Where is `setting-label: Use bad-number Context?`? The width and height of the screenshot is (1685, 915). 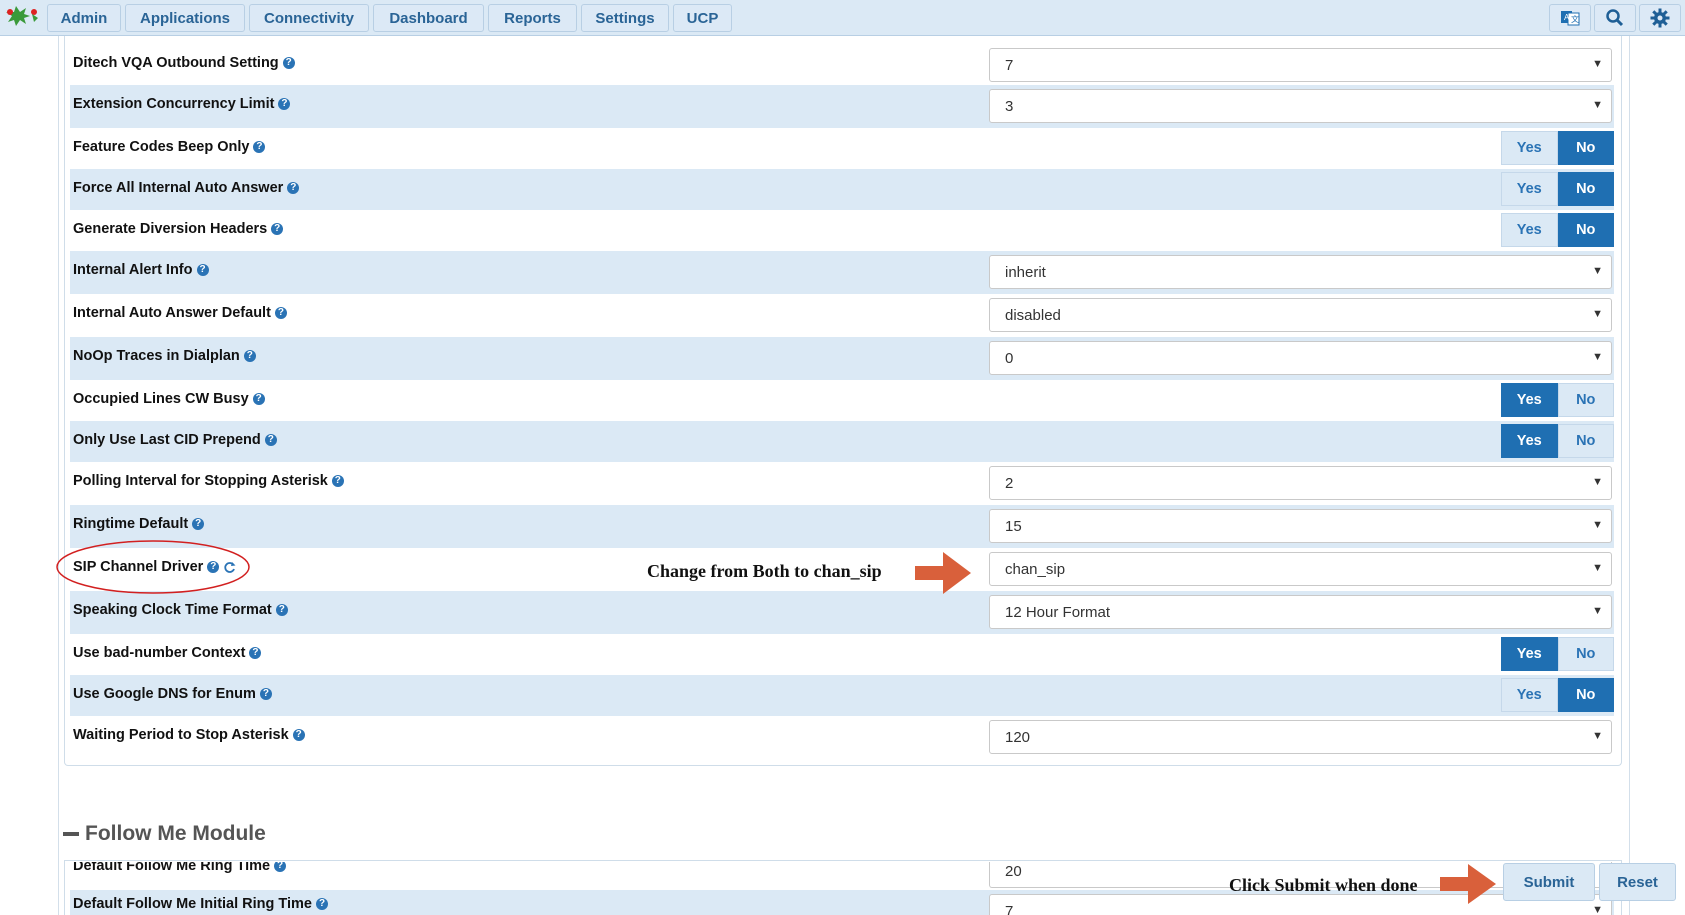 setting-label: Use bad-number Context? is located at coordinates (167, 653).